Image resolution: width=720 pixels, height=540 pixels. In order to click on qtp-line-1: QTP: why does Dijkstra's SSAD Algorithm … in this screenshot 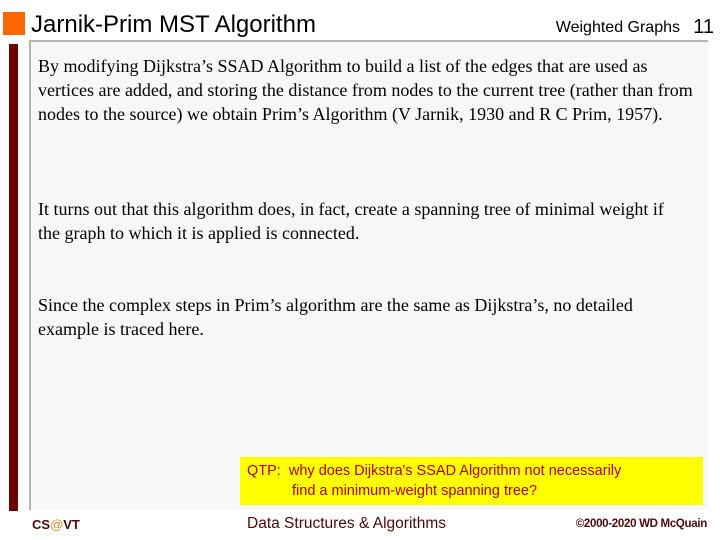, I will do `click(434, 471)`.